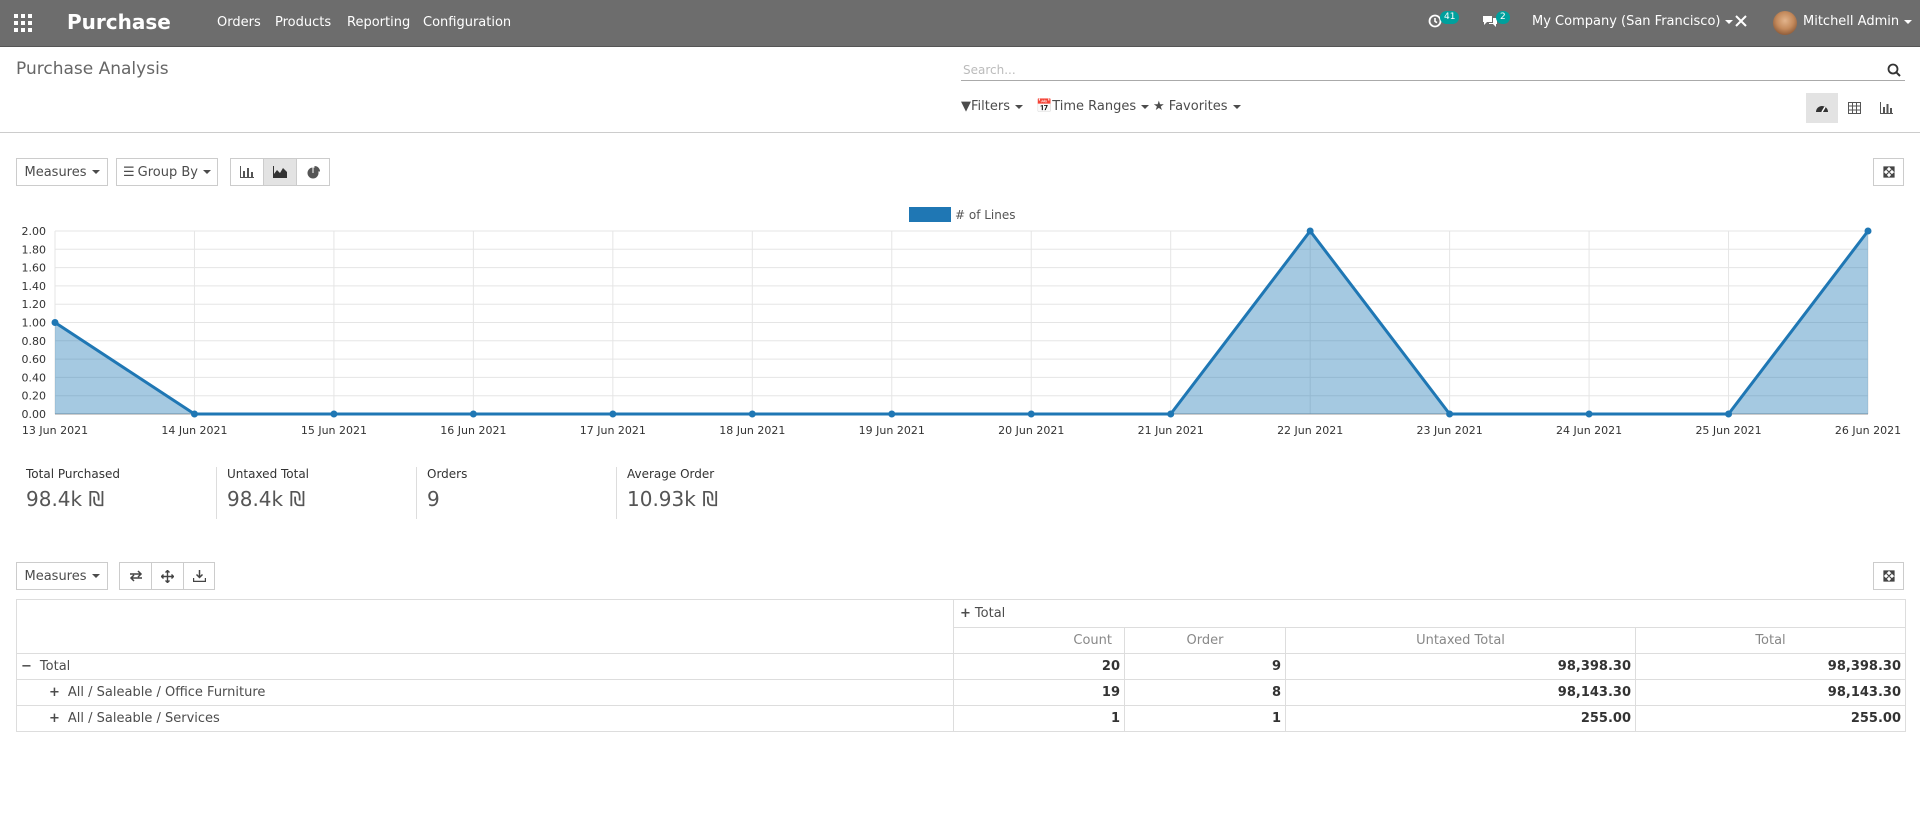 The image size is (1920, 816). I want to click on x-tick-label: 23 Jun 2021, so click(1450, 430).